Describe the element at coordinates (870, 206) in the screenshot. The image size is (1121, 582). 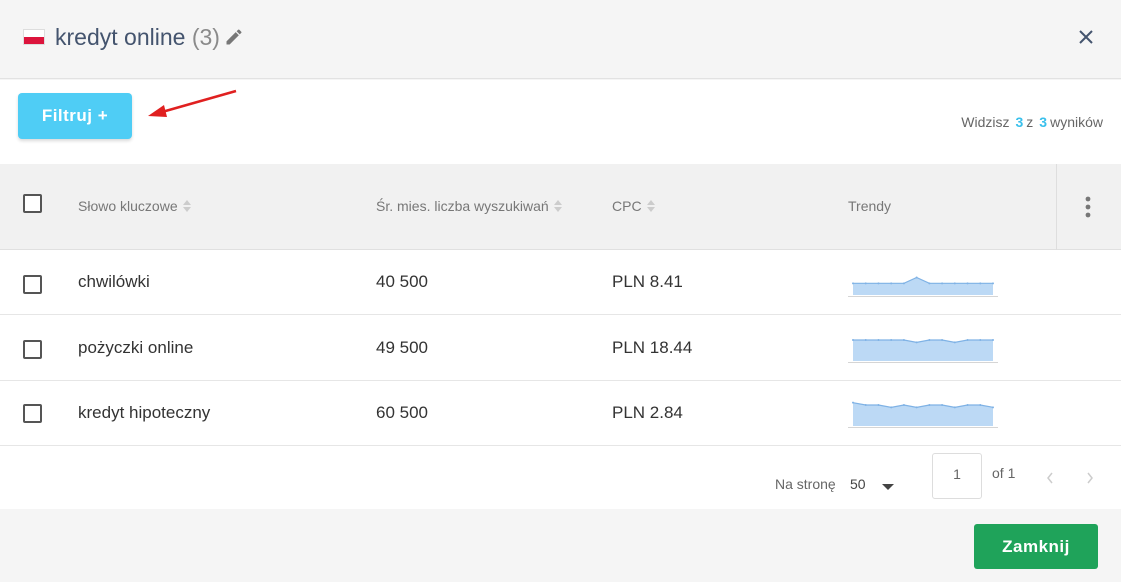
I see `column-header-trends: Trendy` at that location.